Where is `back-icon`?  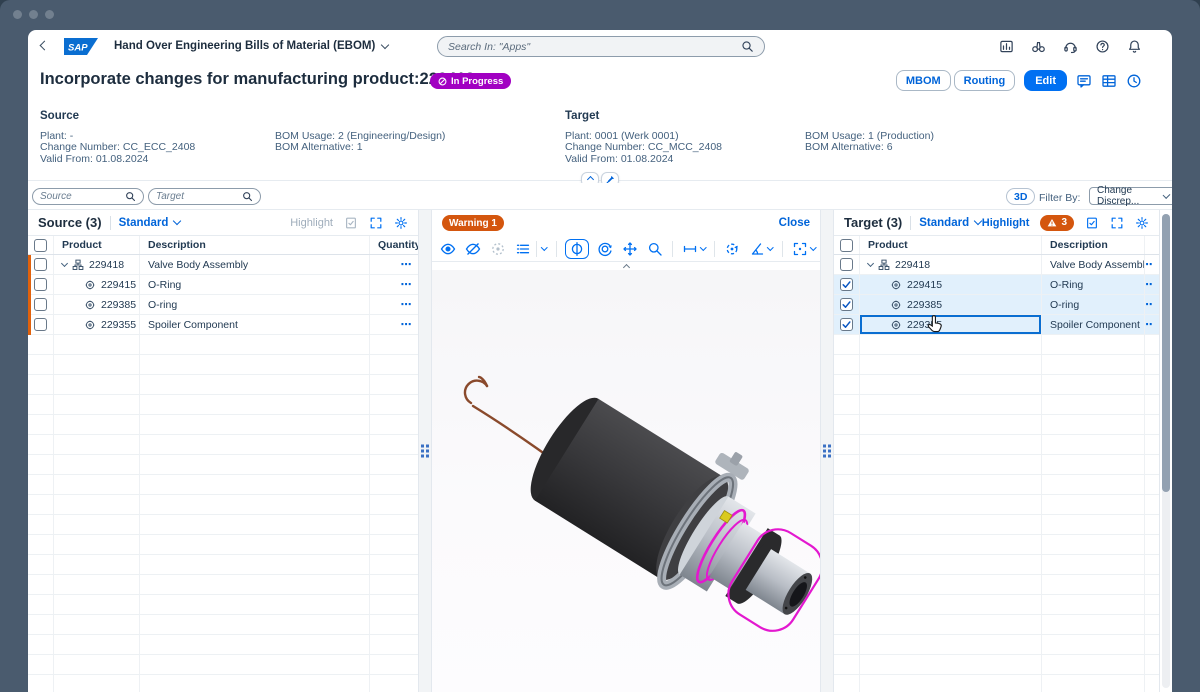
back-icon is located at coordinates (44, 45).